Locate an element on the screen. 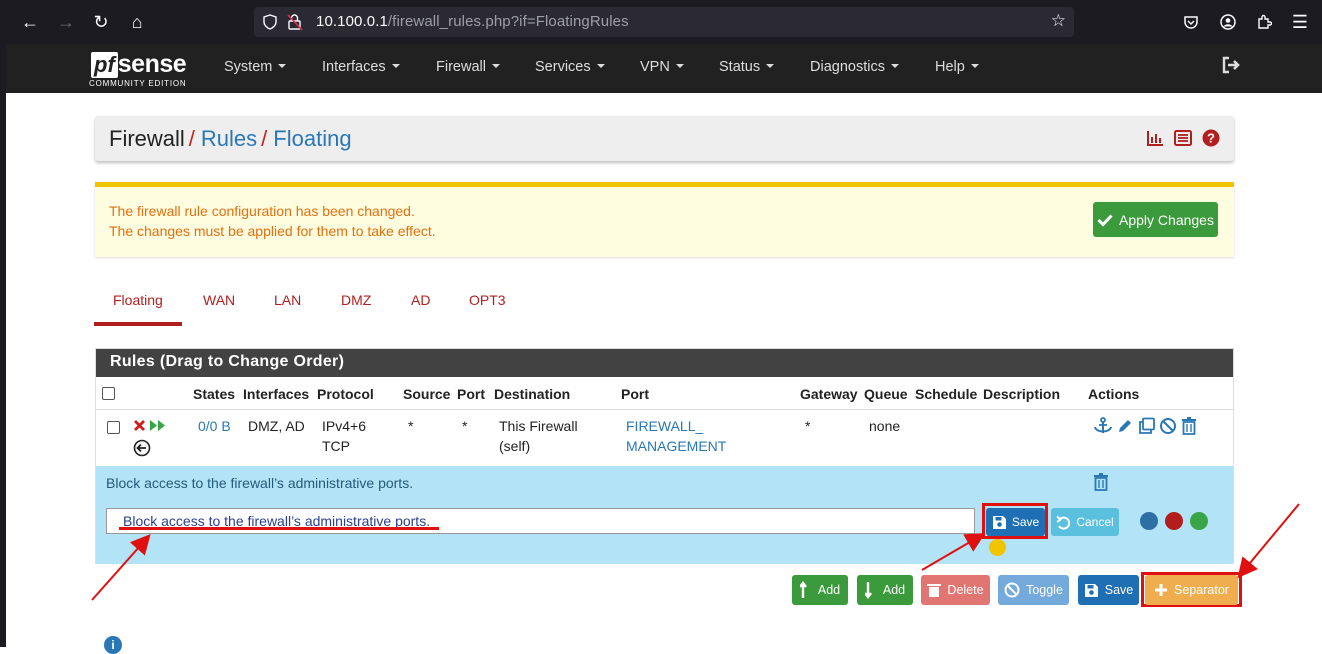 Image resolution: width=1322 pixels, height=654 pixels. add-top-label: Add is located at coordinates (829, 590).